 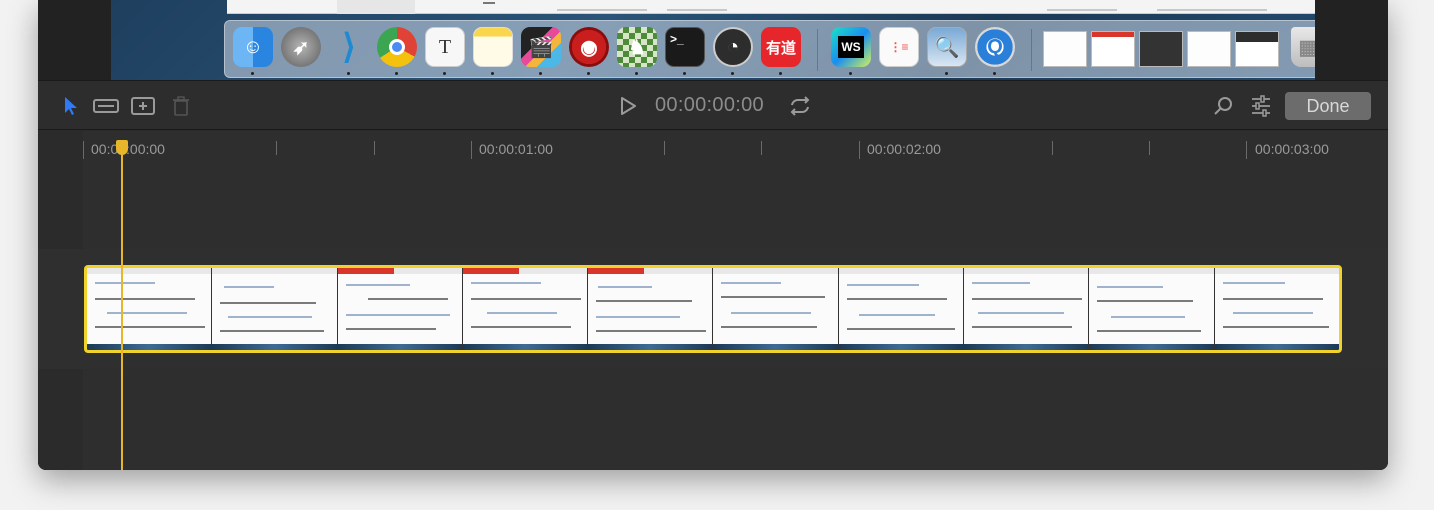 What do you see at coordinates (445, 47) in the screenshot?
I see `typora-icon: T` at bounding box center [445, 47].